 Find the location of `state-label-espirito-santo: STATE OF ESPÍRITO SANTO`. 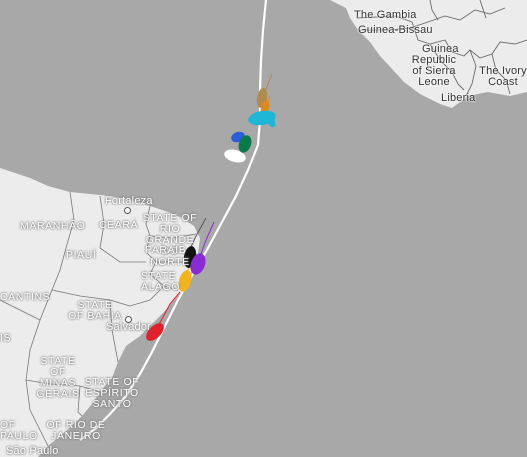

state-label-espirito-santo: STATE OF ESPÍRITO SANTO is located at coordinates (112, 393).